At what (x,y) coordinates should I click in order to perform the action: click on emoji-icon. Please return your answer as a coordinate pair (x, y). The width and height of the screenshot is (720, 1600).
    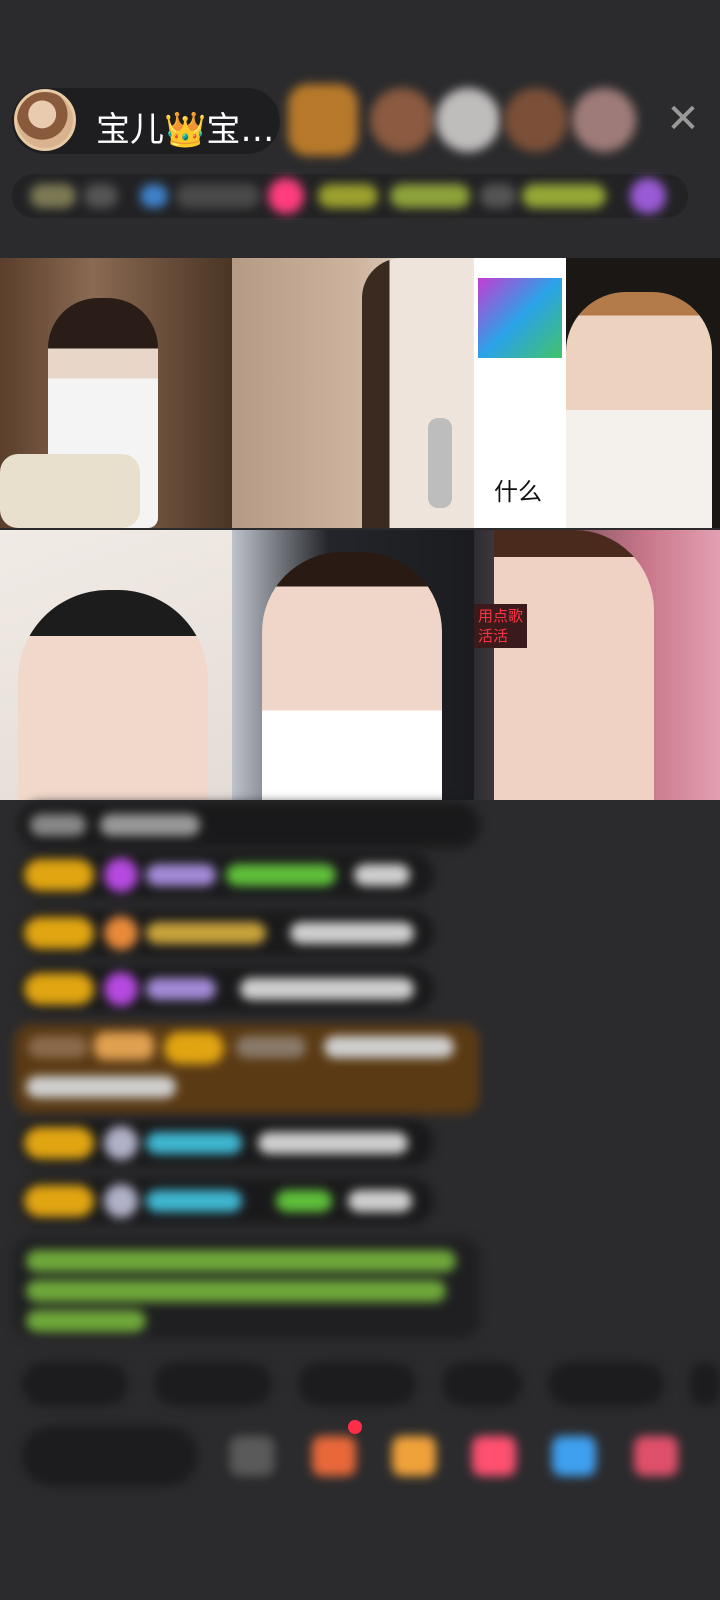
    Looking at the image, I should click on (252, 1456).